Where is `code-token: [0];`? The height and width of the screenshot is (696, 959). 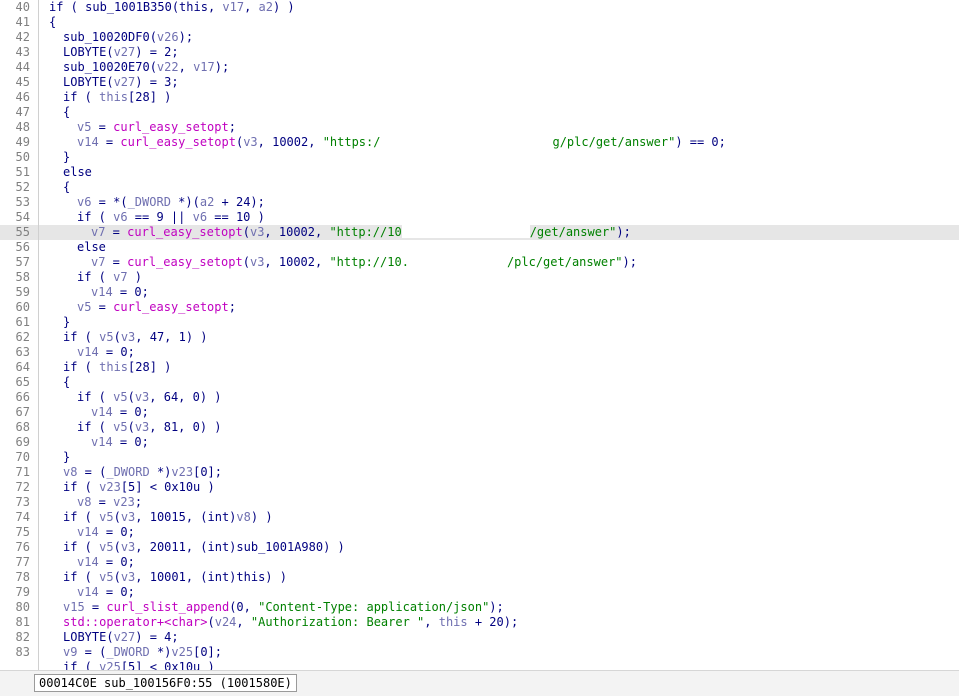
code-token: [0]; is located at coordinates (207, 472).